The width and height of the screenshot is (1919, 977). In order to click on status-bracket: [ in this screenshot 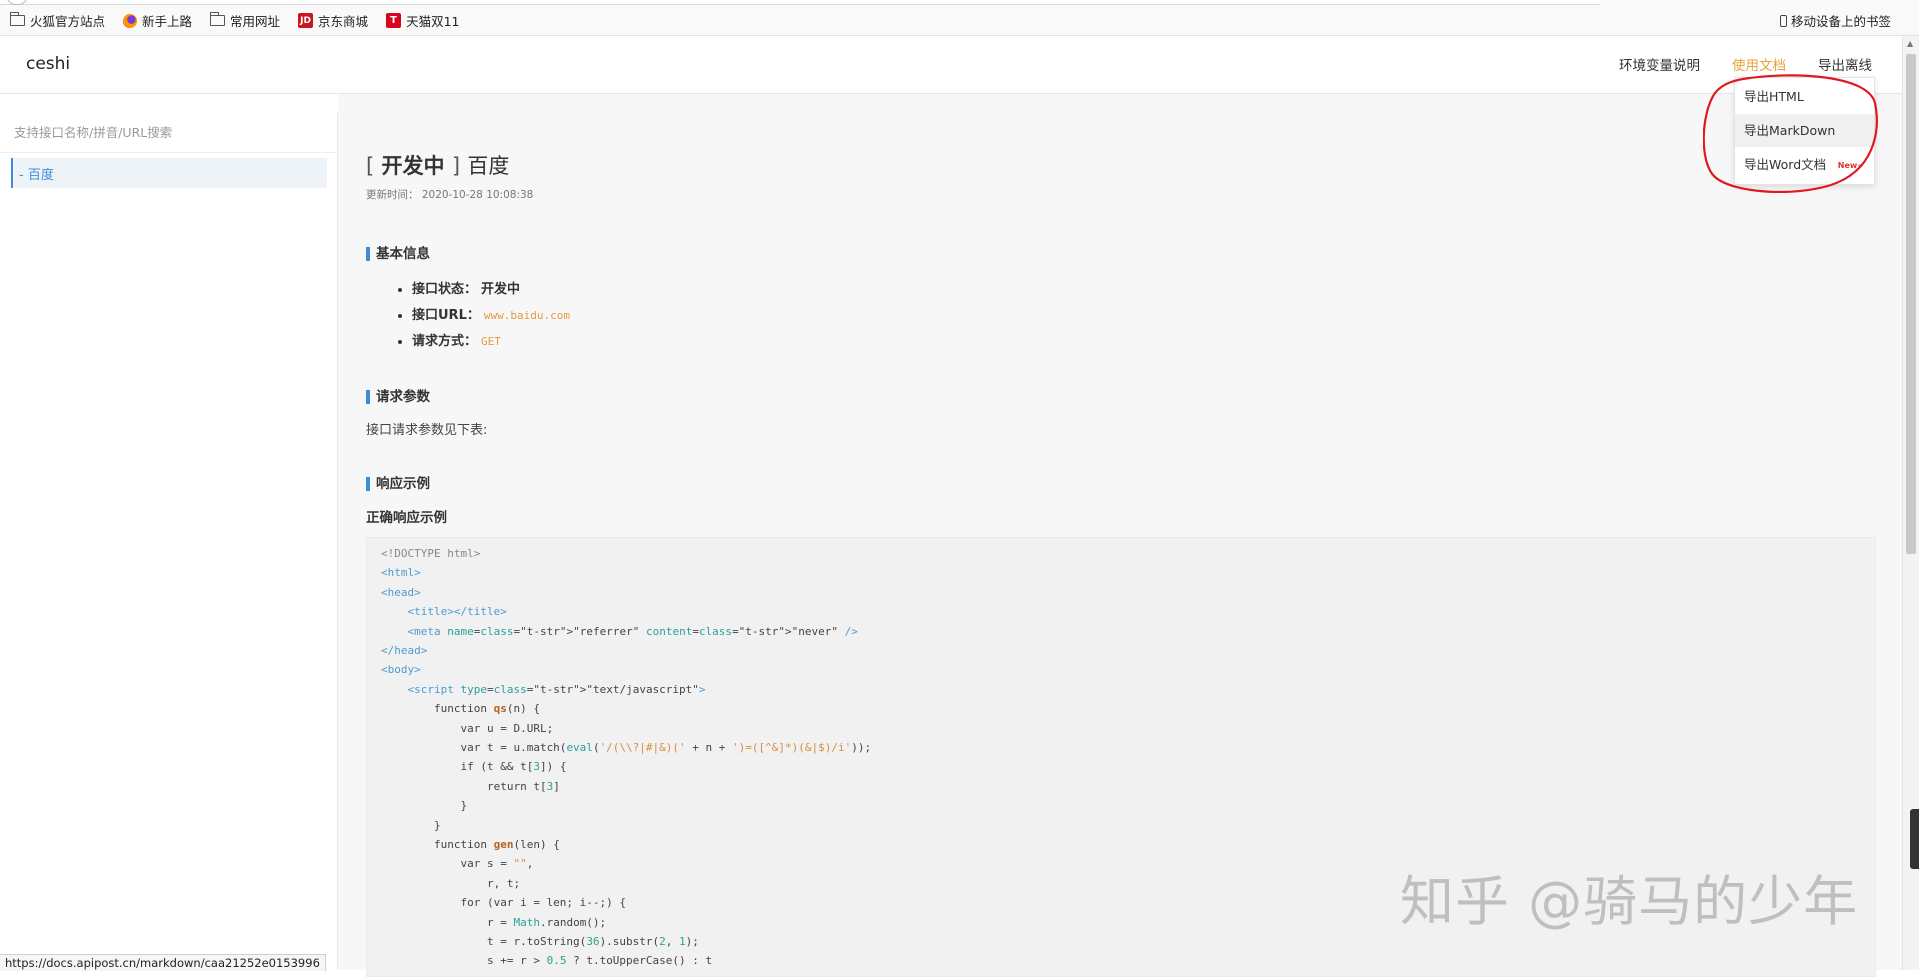, I will do `click(370, 166)`.